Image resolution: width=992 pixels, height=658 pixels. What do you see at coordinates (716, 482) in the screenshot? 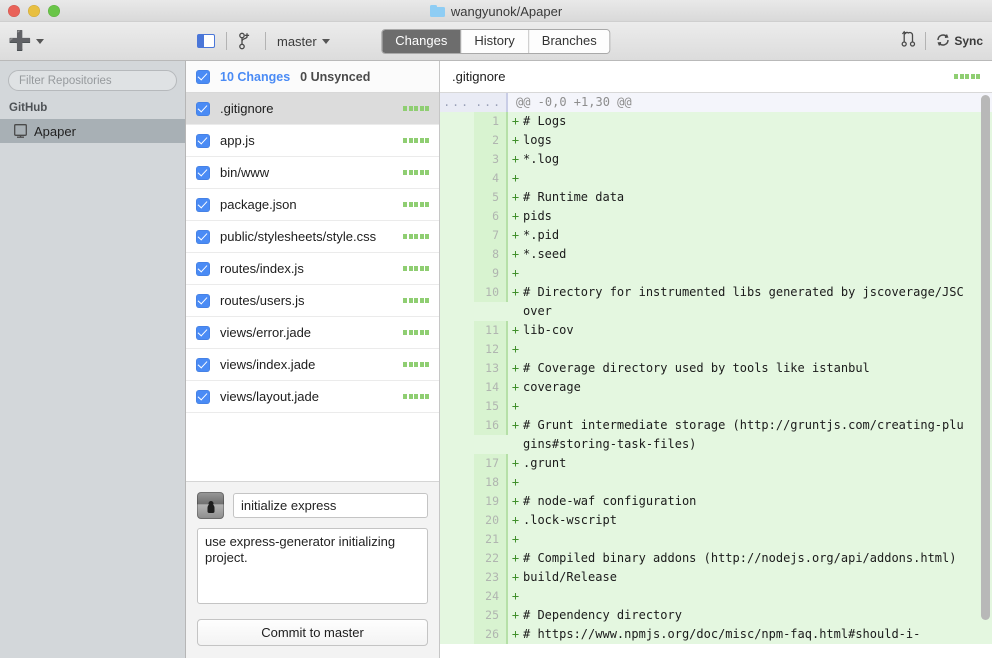
I see `diff-line: 18 +` at bounding box center [716, 482].